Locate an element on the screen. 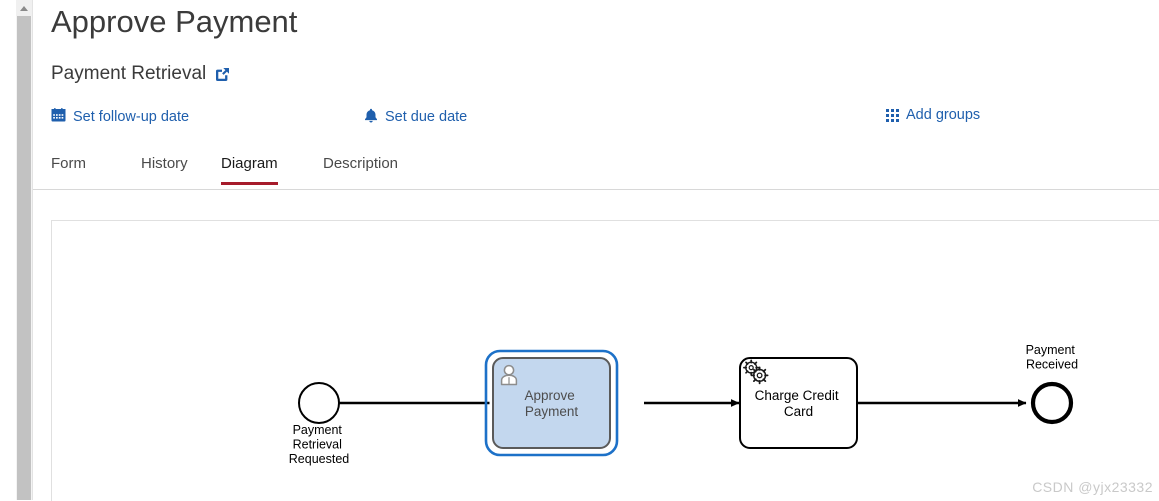 The height and width of the screenshot is (501, 1159). tab-diagram: Diagram is located at coordinates (249, 170).